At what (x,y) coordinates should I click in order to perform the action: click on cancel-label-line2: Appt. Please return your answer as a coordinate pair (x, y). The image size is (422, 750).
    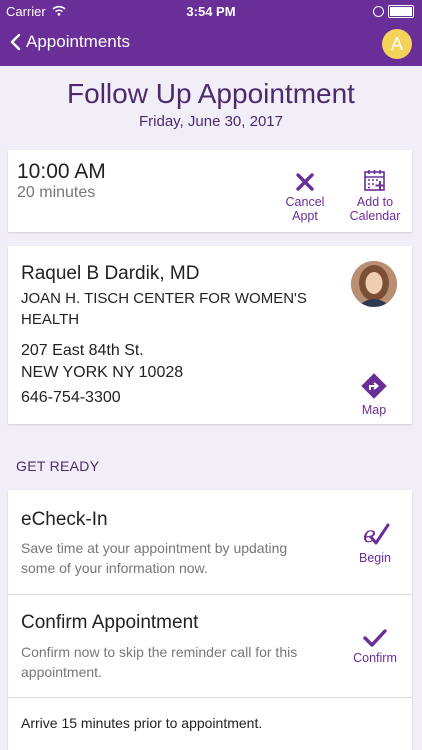
    Looking at the image, I should click on (305, 216).